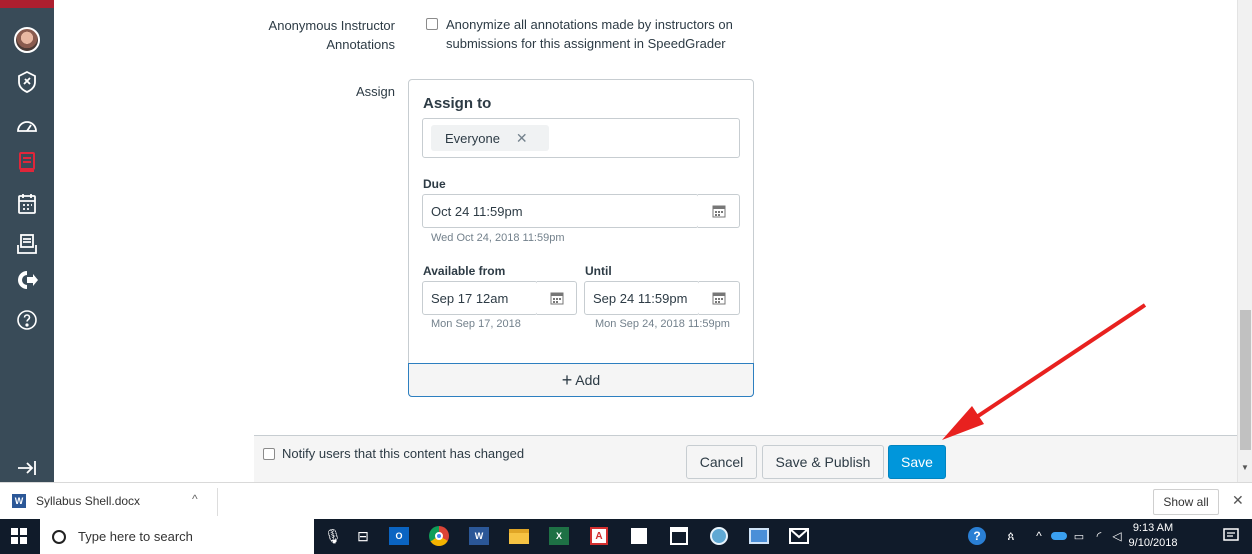 This screenshot has height=554, width=1252. What do you see at coordinates (917, 462) in the screenshot?
I see `save-button: Save` at bounding box center [917, 462].